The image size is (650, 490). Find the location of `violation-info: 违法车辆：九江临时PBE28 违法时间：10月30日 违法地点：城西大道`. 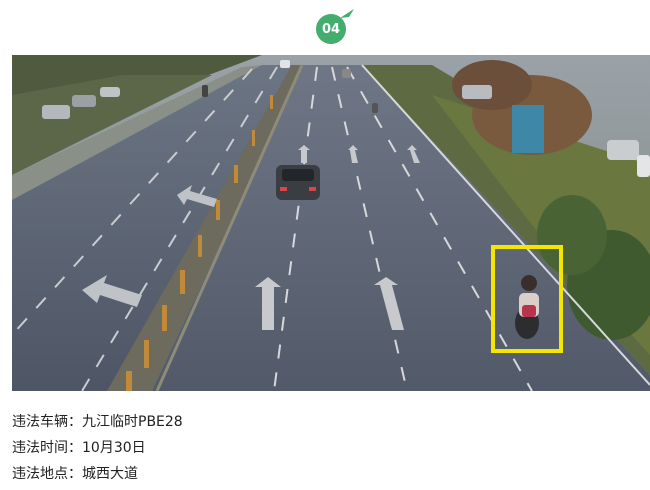

violation-info: 违法车辆：九江临时PBE28 违法时间：10月30日 违法地点：城西大道 is located at coordinates (97, 448).